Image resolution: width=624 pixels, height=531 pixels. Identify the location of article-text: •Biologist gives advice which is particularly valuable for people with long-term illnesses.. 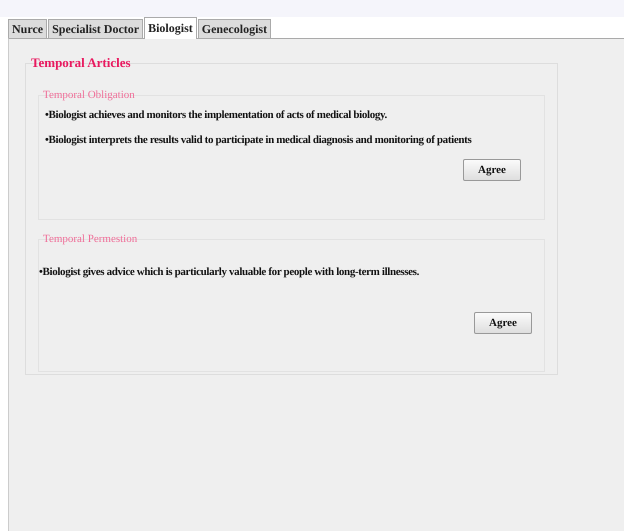
(229, 272).